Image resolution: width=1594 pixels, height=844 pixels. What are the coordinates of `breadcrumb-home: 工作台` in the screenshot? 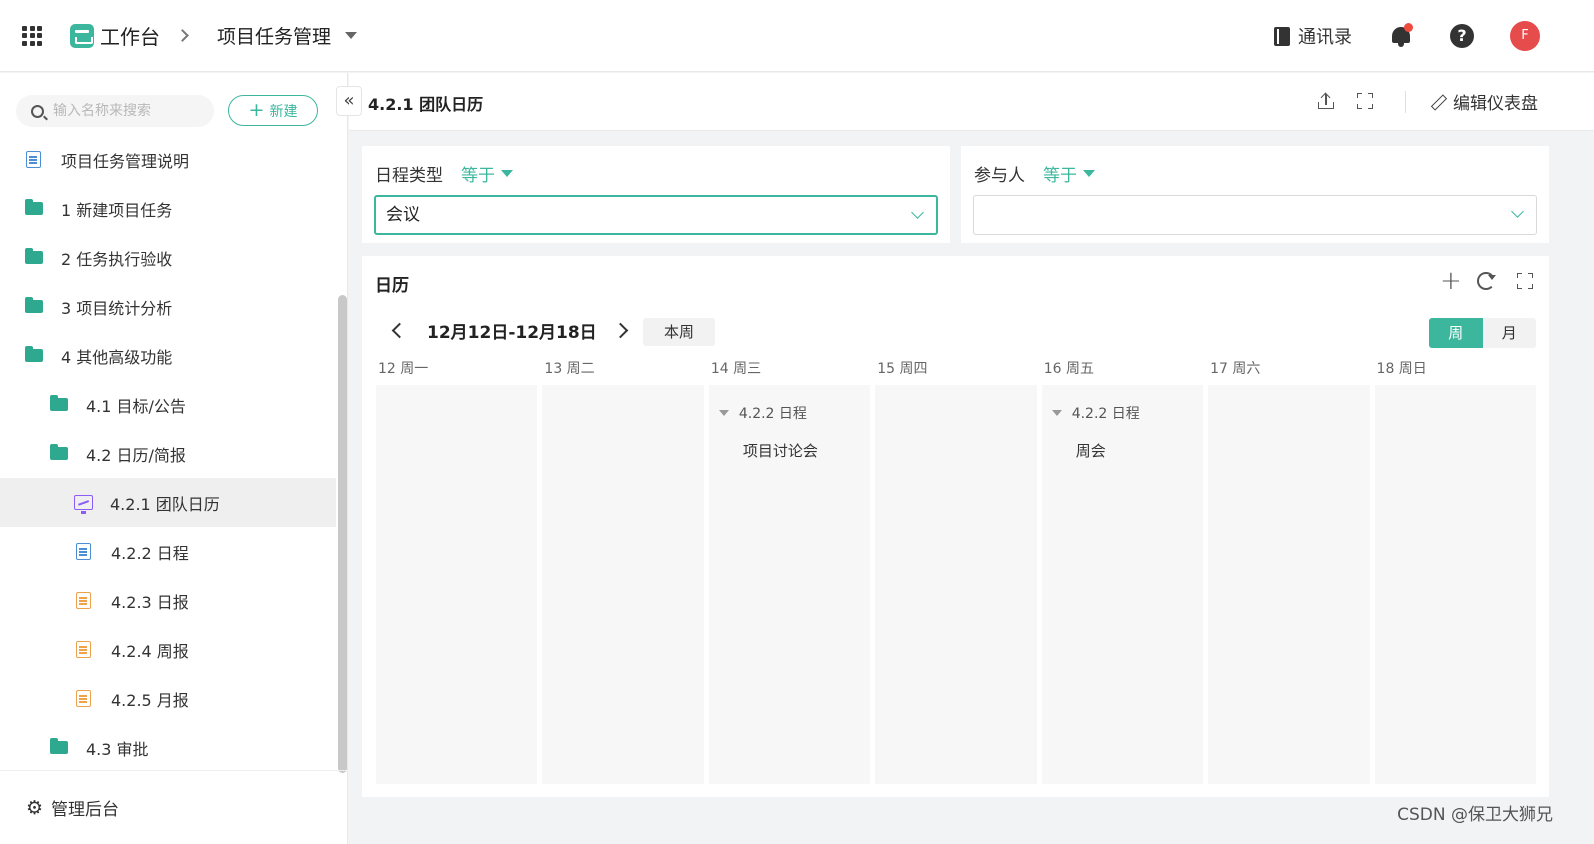 It's located at (130, 35).